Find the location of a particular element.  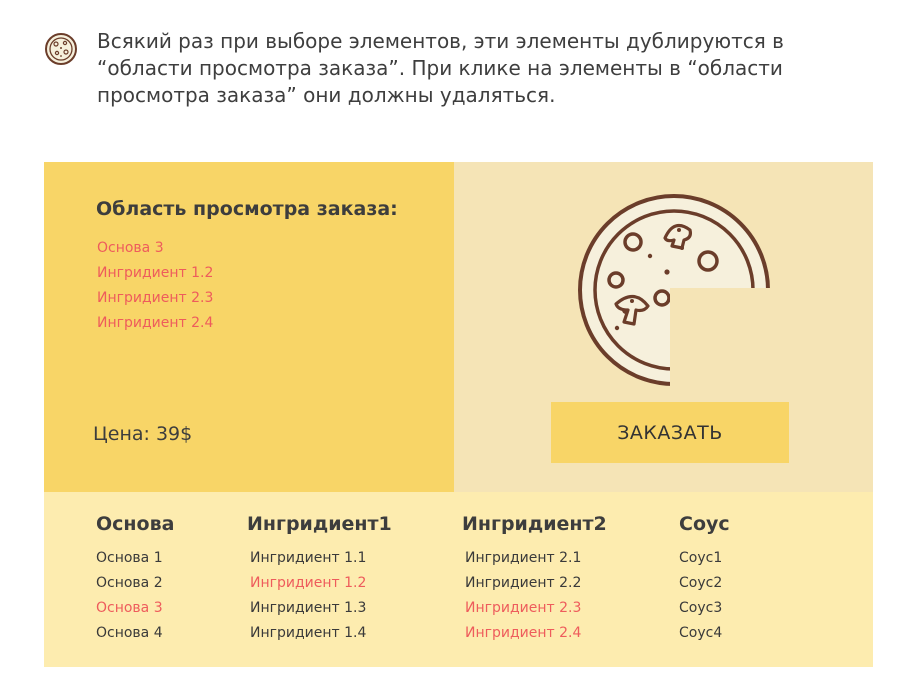

column-title: Ингридиент1 is located at coordinates (319, 524).